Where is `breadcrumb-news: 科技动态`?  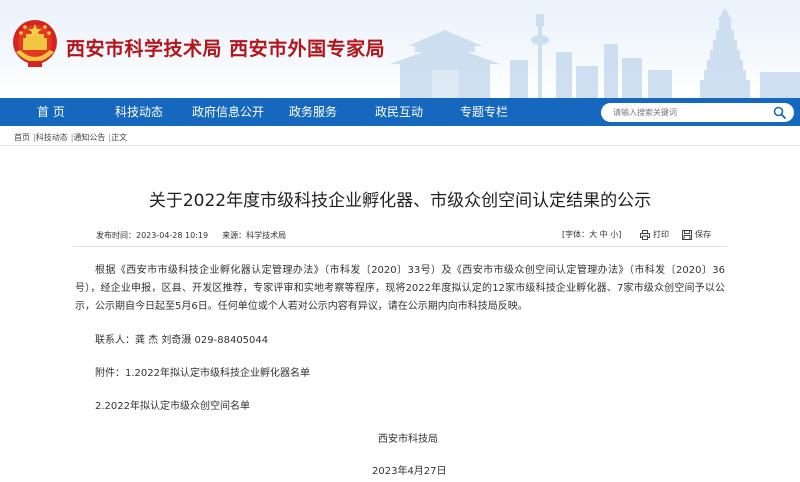 breadcrumb-news: 科技动态 is located at coordinates (52, 137).